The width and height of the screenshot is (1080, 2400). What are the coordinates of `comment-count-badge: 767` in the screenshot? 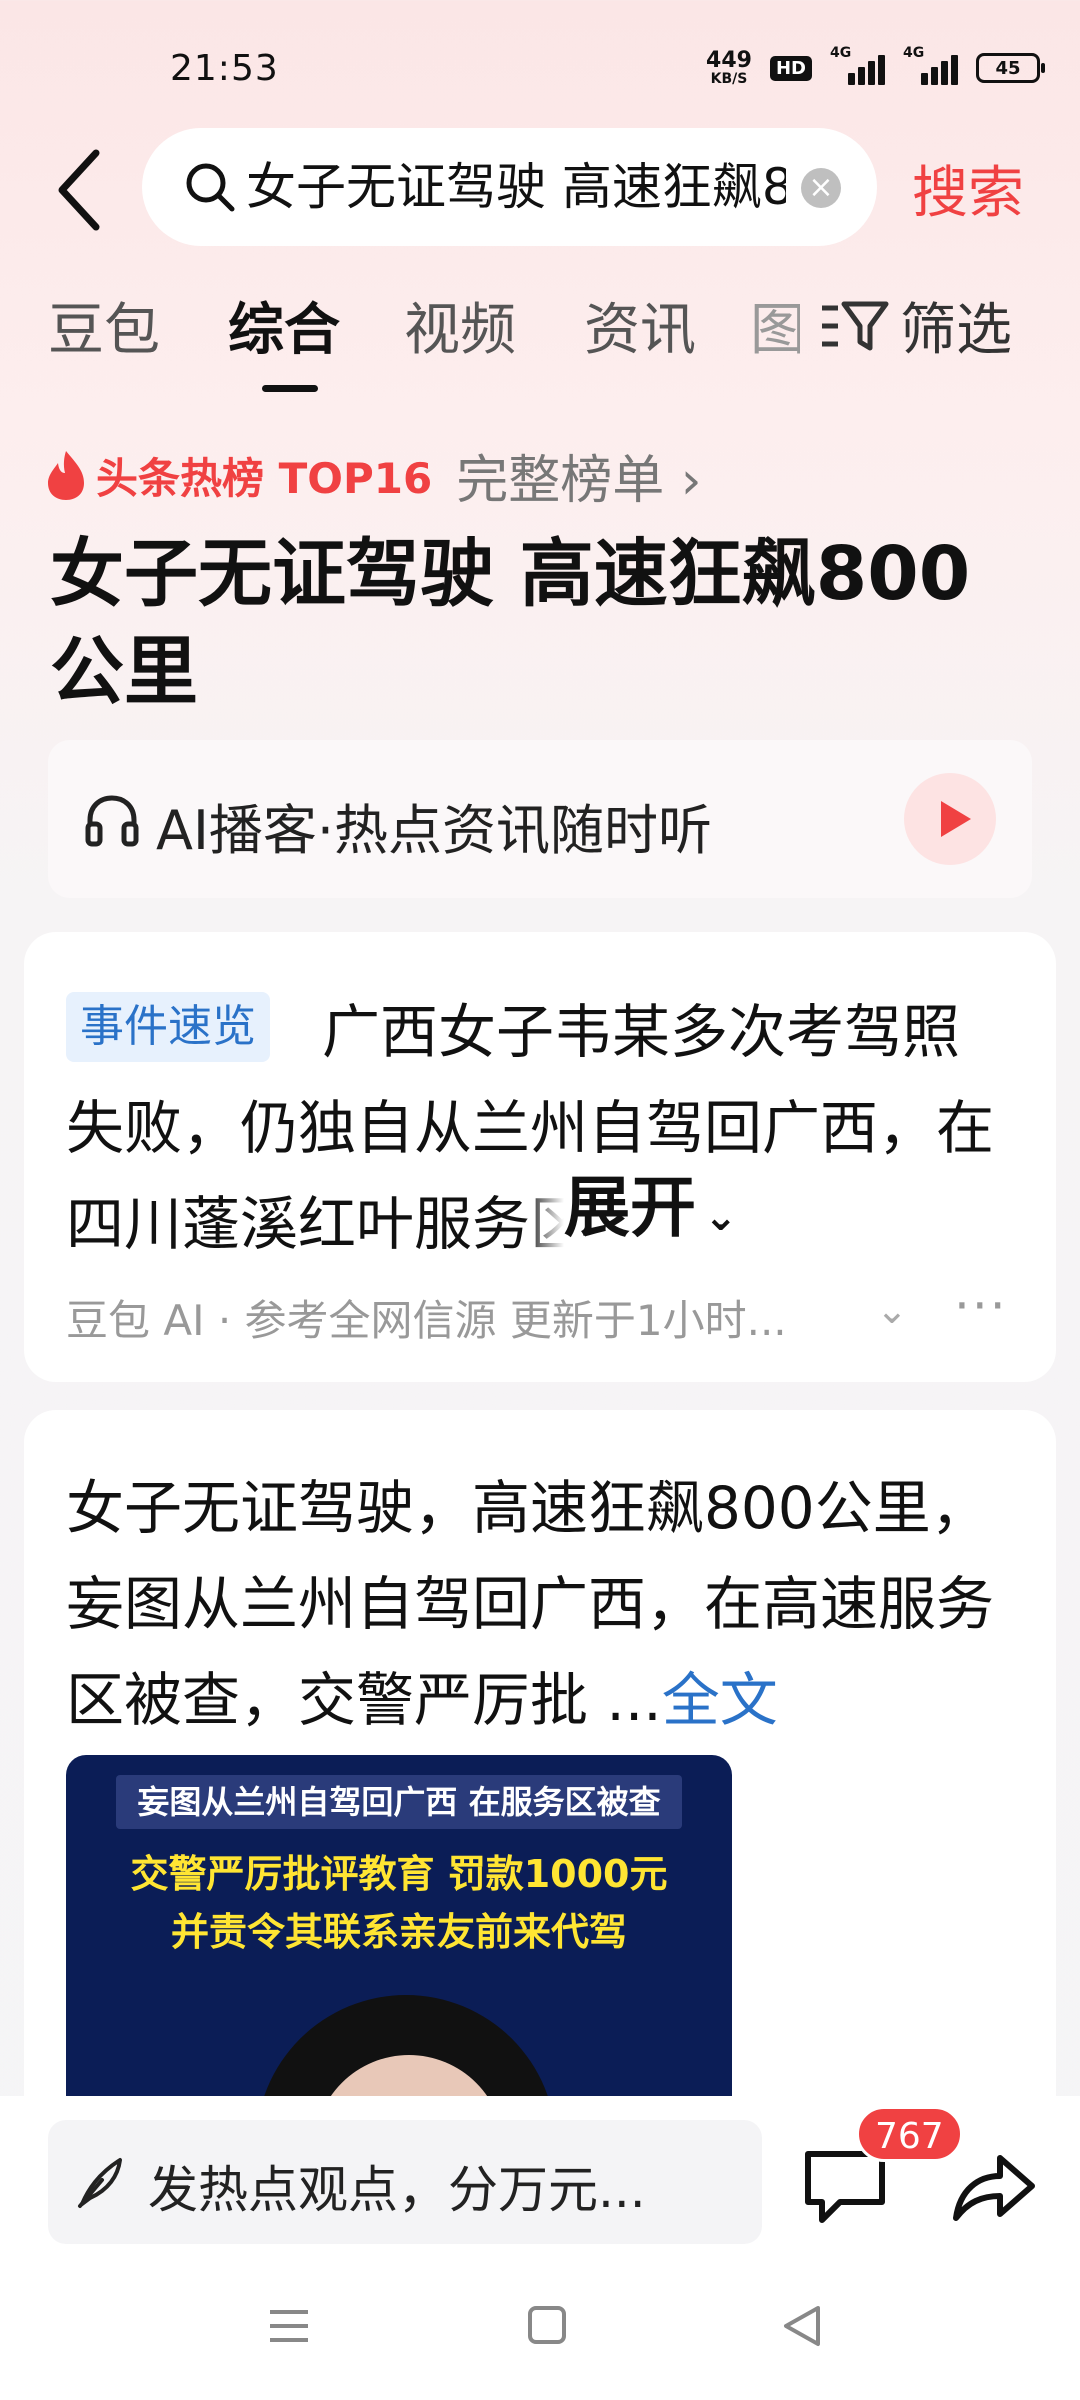 It's located at (909, 2134).